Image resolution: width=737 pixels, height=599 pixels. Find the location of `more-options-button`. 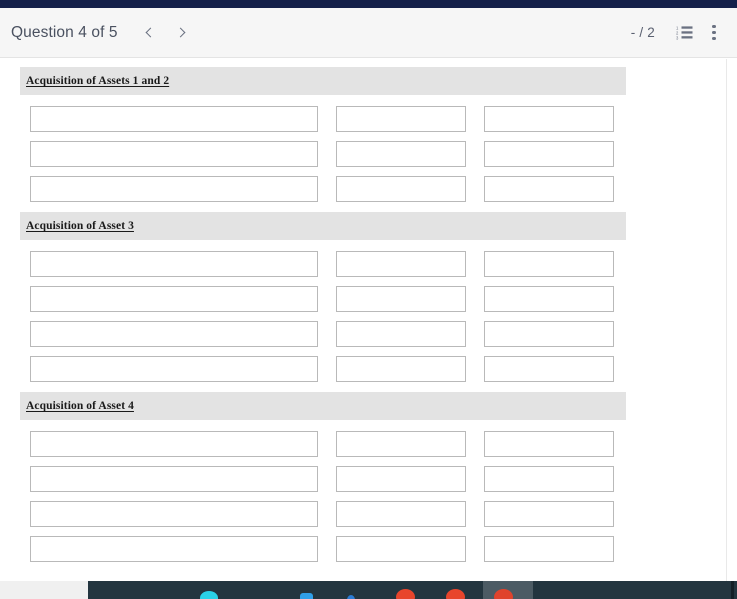

more-options-button is located at coordinates (714, 33).